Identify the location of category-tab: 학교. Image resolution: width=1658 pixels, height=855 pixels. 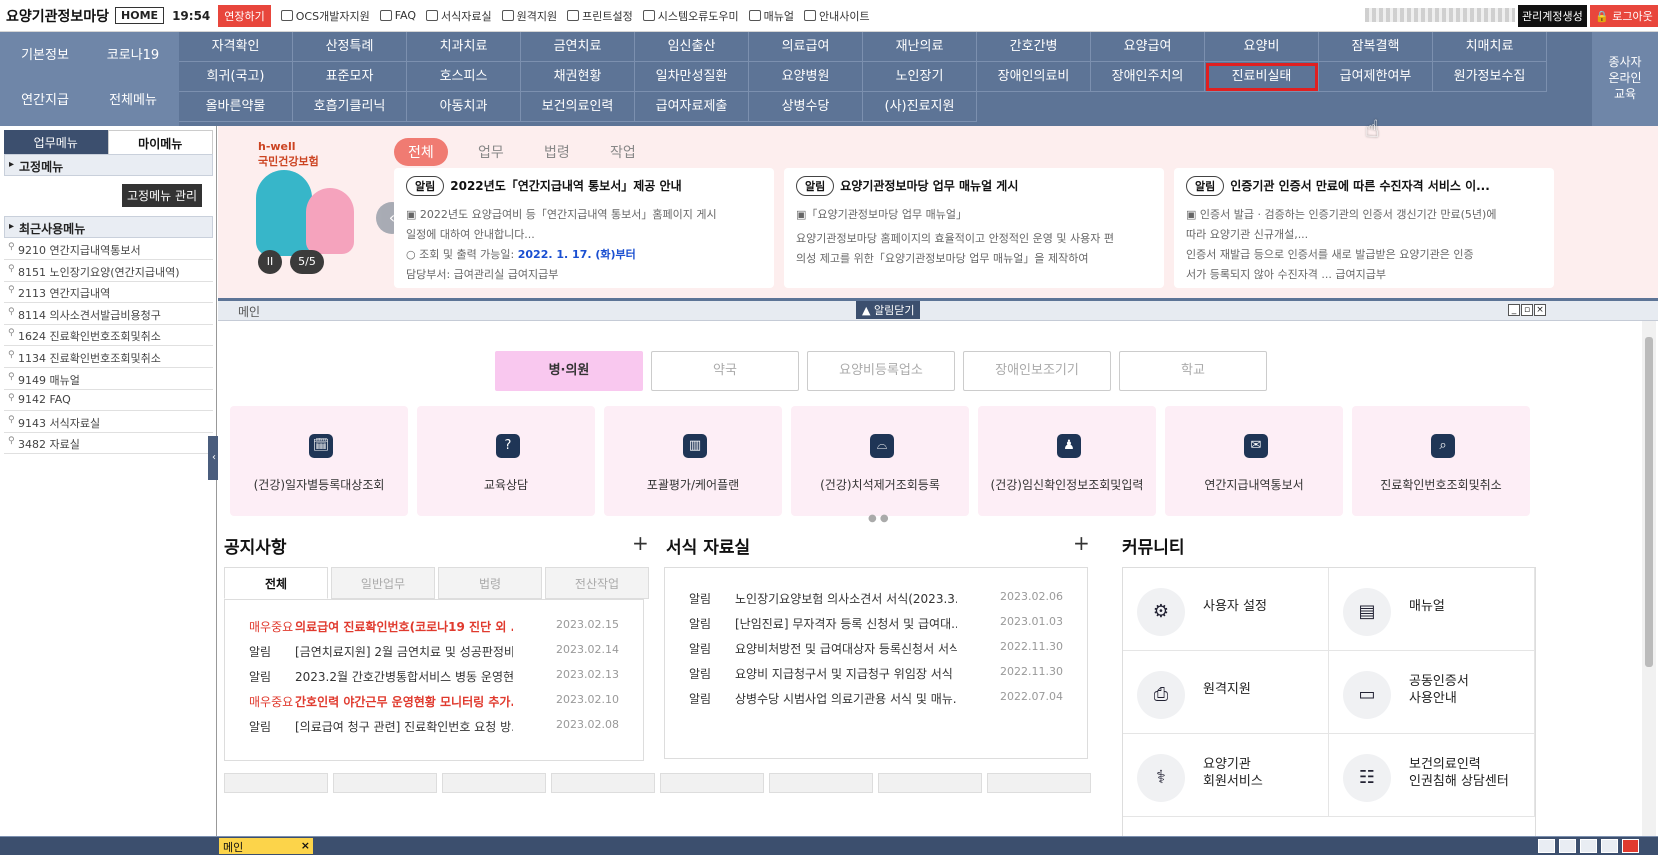
(1193, 371).